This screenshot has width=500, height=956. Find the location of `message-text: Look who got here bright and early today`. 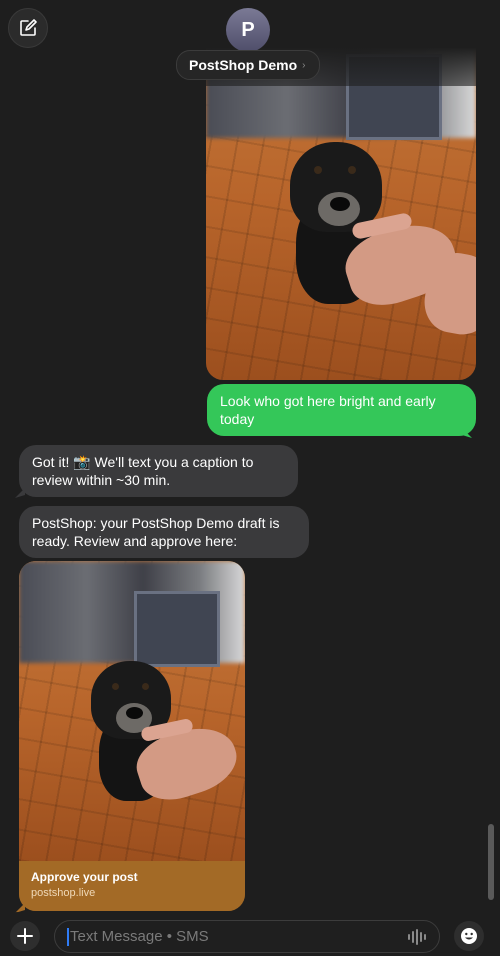

message-text: Look who got here bright and early today is located at coordinates (328, 410).